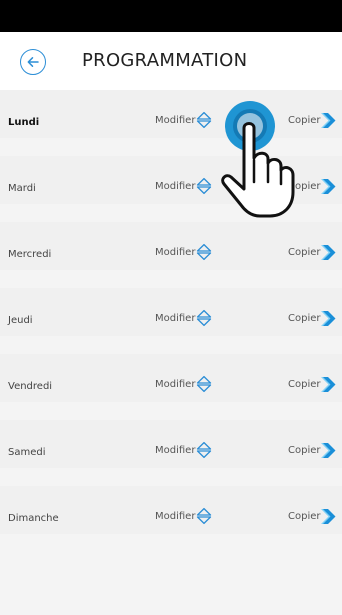 This screenshot has width=342, height=615. Describe the element at coordinates (30, 386) in the screenshot. I see `day-label: Vendredi` at that location.